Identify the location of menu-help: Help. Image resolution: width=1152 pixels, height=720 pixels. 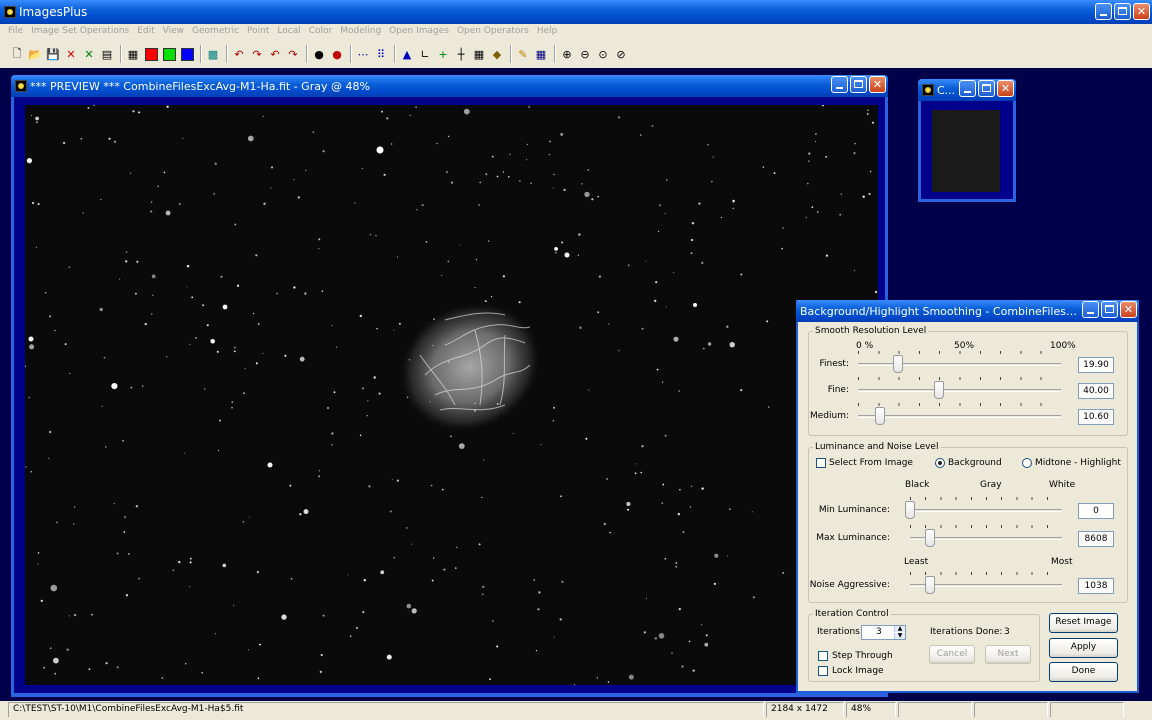
(547, 31).